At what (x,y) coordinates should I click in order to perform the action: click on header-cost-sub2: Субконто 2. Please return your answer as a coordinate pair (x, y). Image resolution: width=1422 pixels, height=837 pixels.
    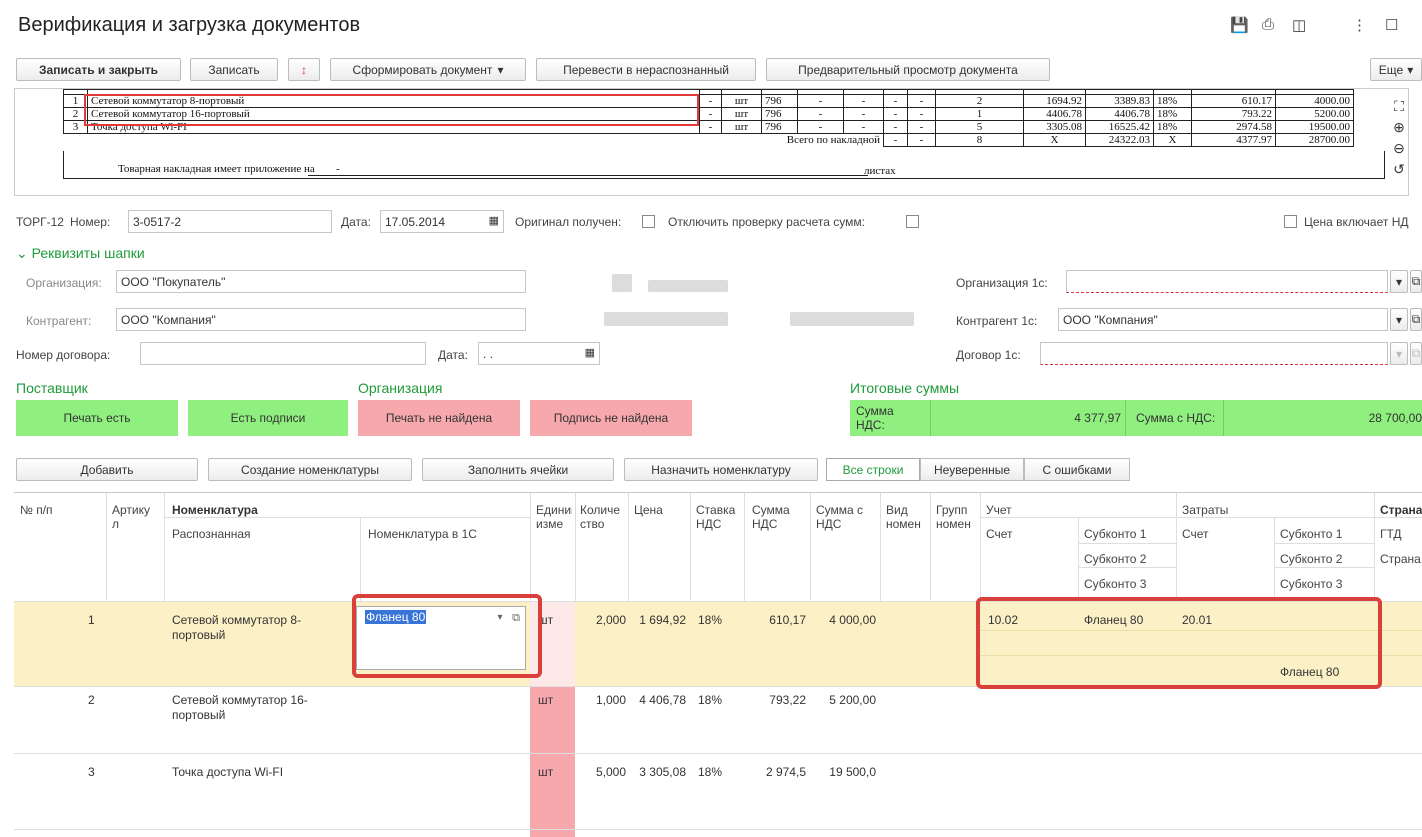
    Looking at the image, I should click on (1311, 559).